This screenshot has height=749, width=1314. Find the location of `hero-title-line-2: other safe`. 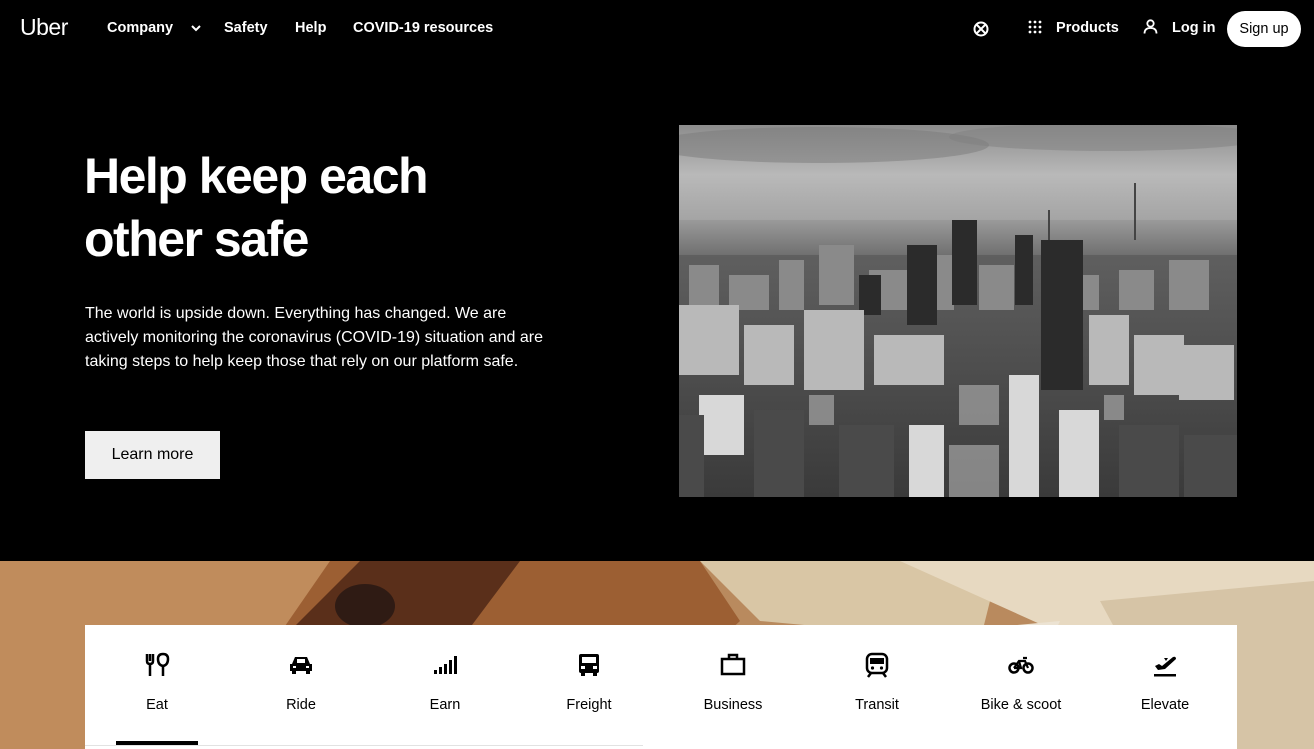

hero-title-line-2: other safe is located at coordinates (196, 239).